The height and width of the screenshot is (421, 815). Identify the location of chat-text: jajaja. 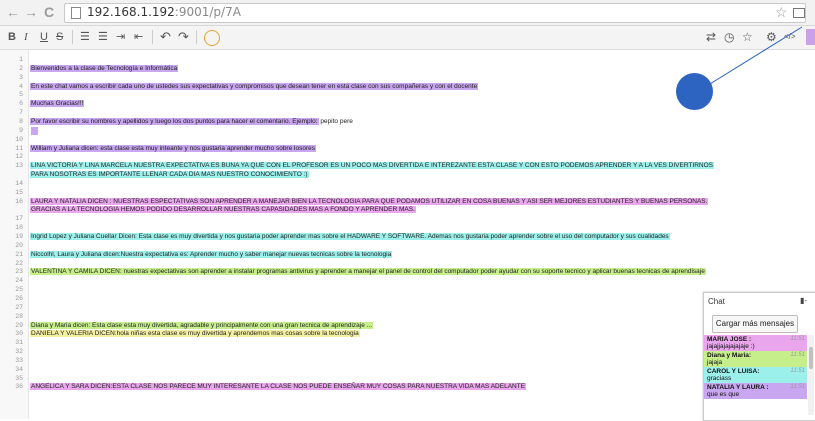
(715, 362).